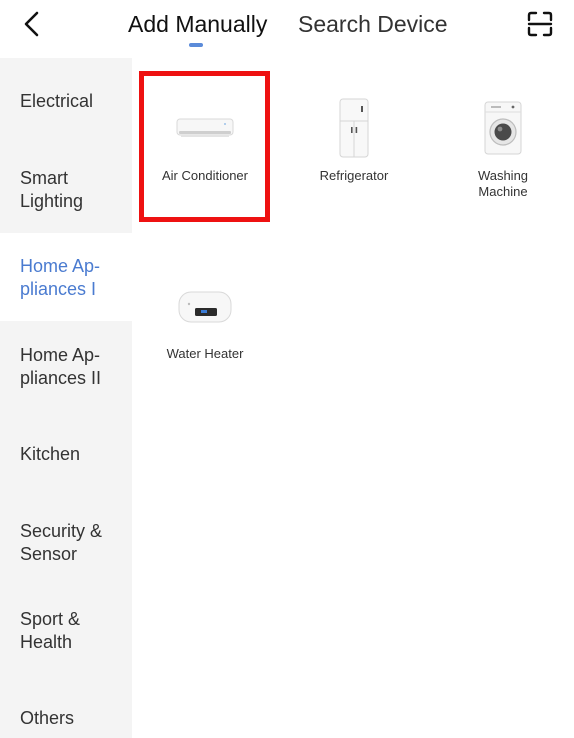 The image size is (574, 738). What do you see at coordinates (287, 29) in the screenshot?
I see `top-bar: Add Manually Search Device` at bounding box center [287, 29].